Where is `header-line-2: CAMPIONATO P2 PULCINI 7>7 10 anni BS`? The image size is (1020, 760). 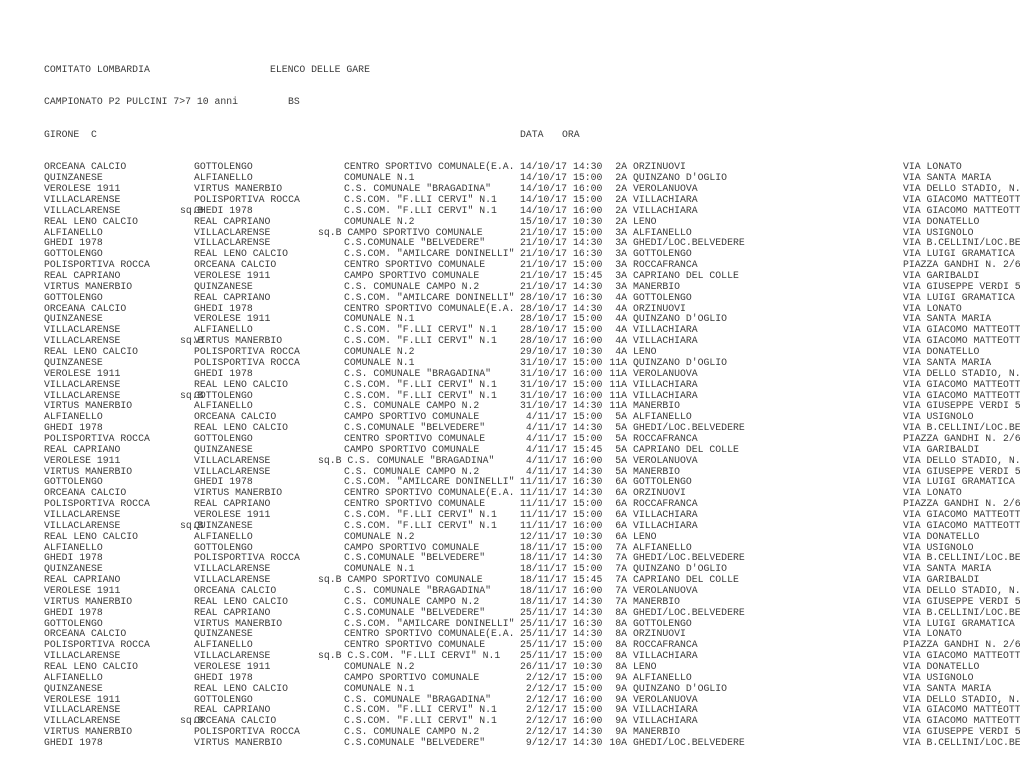
header-line-2: CAMPIONATO P2 PULCINI 7>7 10 anni BS is located at coordinates (532, 102).